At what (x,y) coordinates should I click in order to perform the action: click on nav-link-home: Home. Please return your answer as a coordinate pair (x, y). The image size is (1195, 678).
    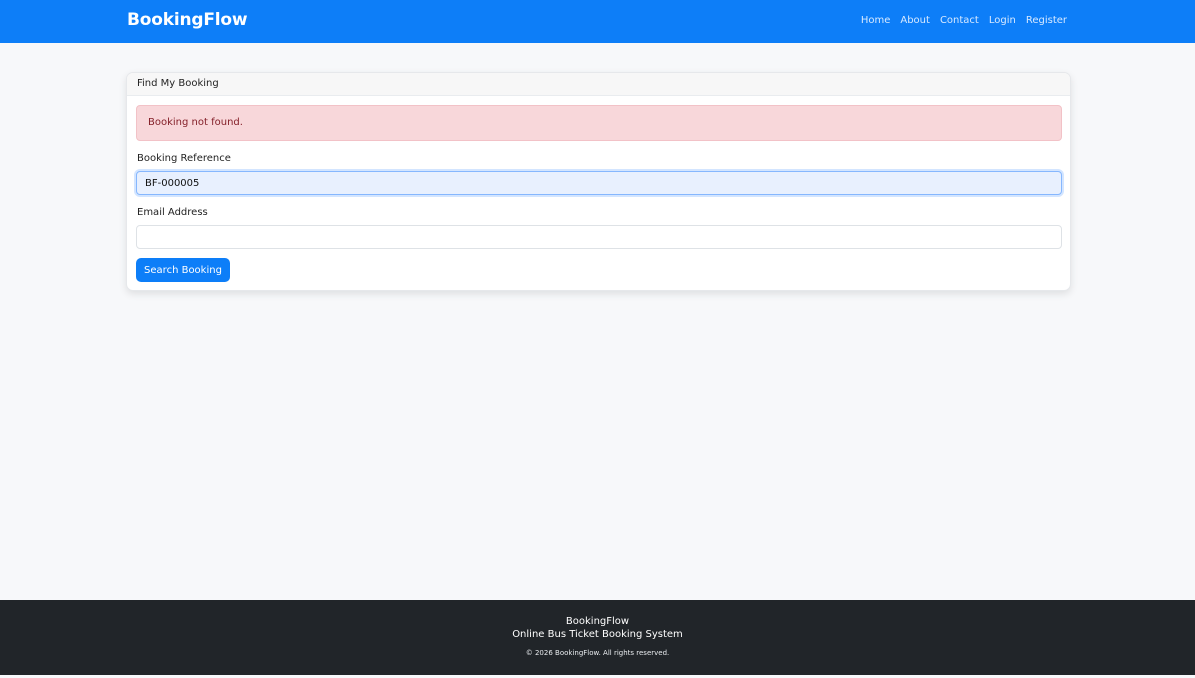
    Looking at the image, I should click on (876, 20).